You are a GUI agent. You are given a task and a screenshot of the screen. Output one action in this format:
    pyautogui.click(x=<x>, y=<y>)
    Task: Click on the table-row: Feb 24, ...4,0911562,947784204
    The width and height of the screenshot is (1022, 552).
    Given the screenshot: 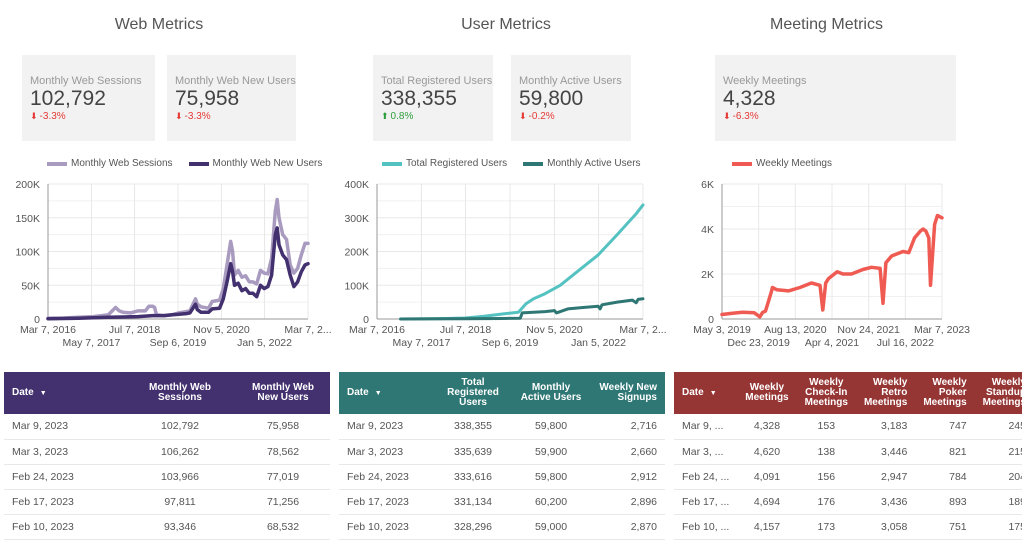 What is the action you would take?
    pyautogui.click(x=848, y=477)
    